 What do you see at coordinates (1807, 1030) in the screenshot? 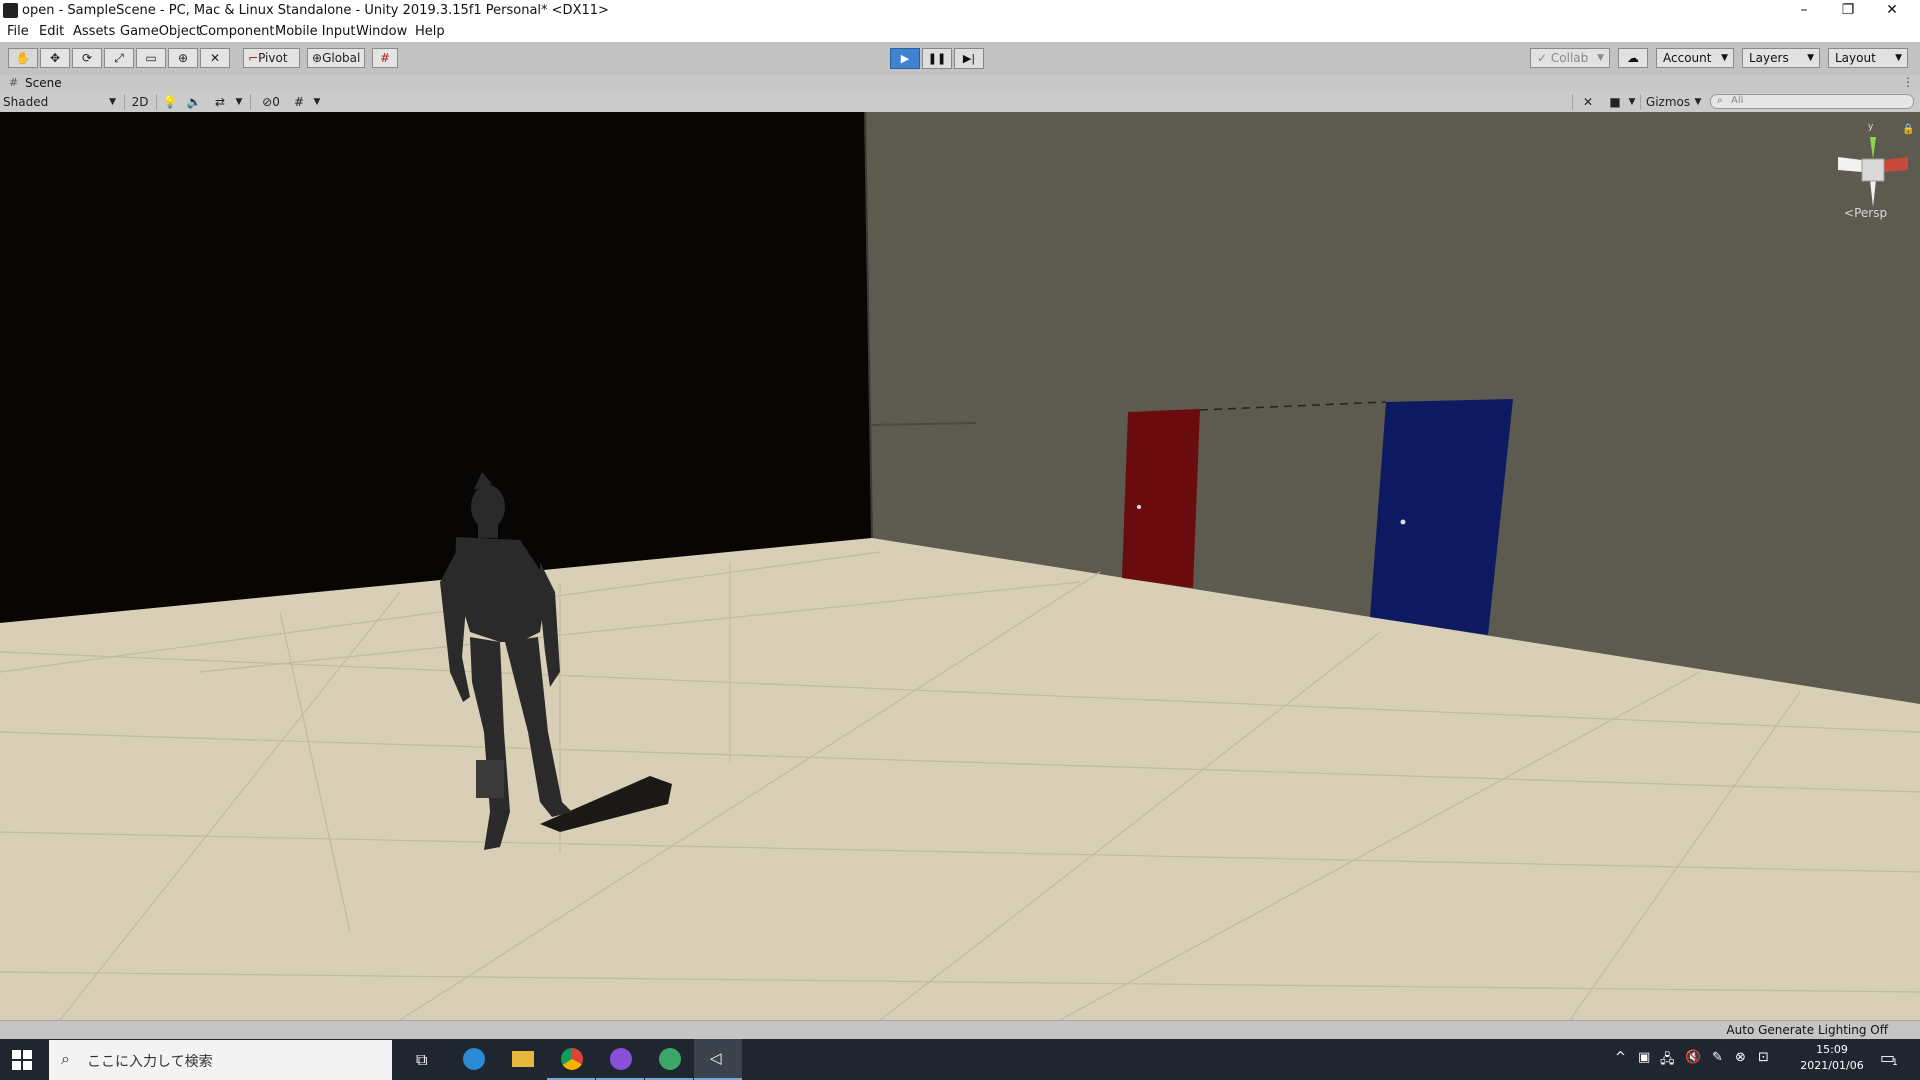
I see `lighting-status-text: Auto Generate Lighting Off` at bounding box center [1807, 1030].